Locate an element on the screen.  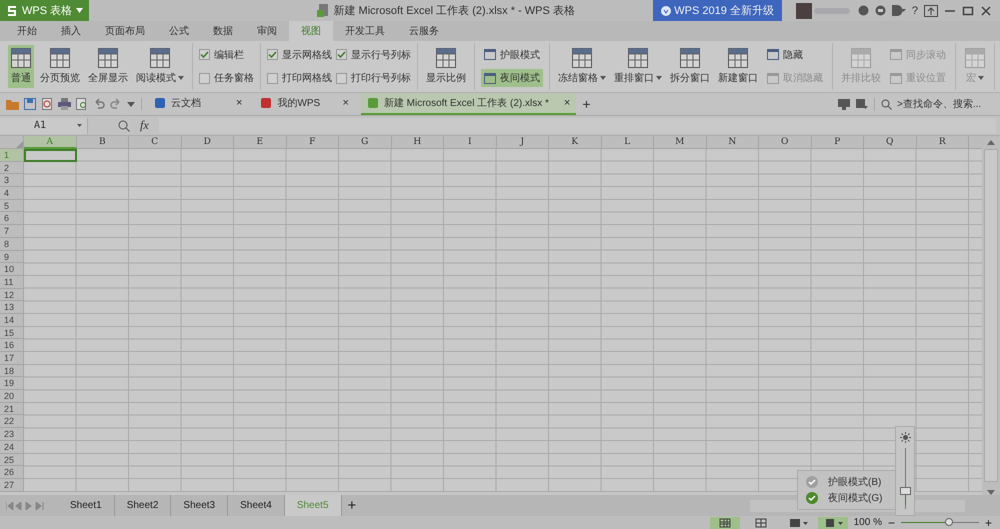
ribbon-button: 分页预览 is located at coordinates (60, 66).